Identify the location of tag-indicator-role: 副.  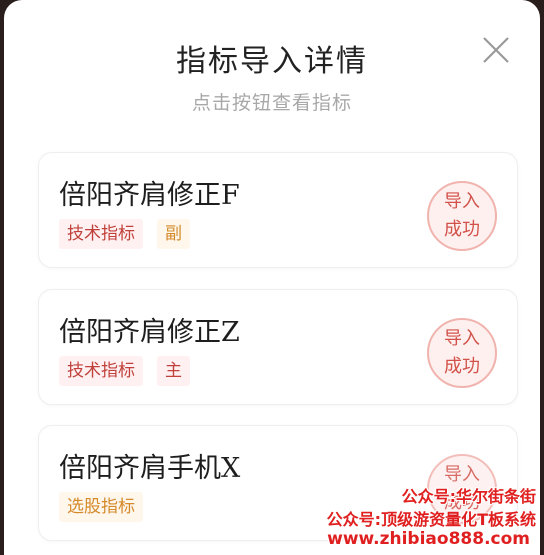
(173, 234).